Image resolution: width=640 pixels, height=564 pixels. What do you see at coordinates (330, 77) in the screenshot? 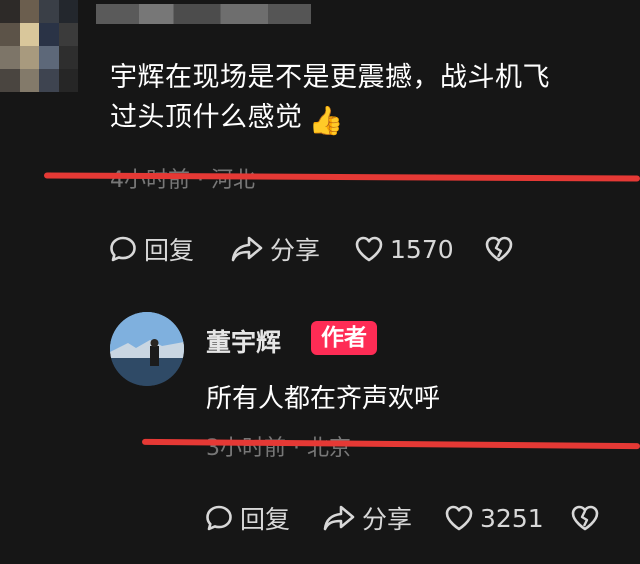
I see `comment-text-line1: 宇辉在现场是不是更震撼，战斗机飞` at bounding box center [330, 77].